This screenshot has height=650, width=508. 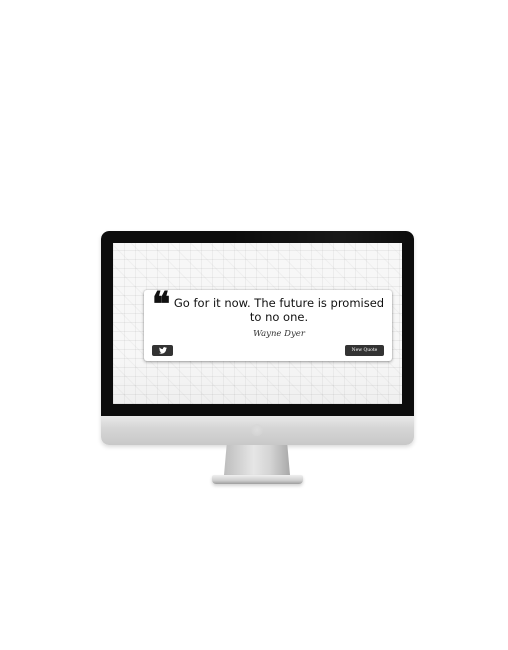 I want to click on quote-author: Wayne Dyer, so click(x=279, y=334).